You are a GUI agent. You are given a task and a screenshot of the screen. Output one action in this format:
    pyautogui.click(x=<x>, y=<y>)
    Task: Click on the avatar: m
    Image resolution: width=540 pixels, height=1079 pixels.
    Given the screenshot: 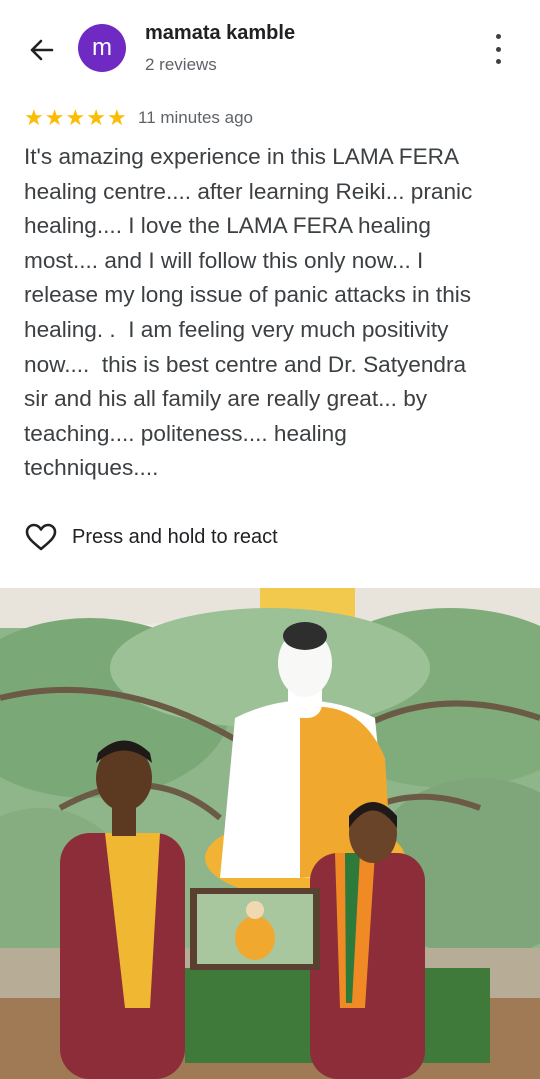 What is the action you would take?
    pyautogui.click(x=102, y=48)
    